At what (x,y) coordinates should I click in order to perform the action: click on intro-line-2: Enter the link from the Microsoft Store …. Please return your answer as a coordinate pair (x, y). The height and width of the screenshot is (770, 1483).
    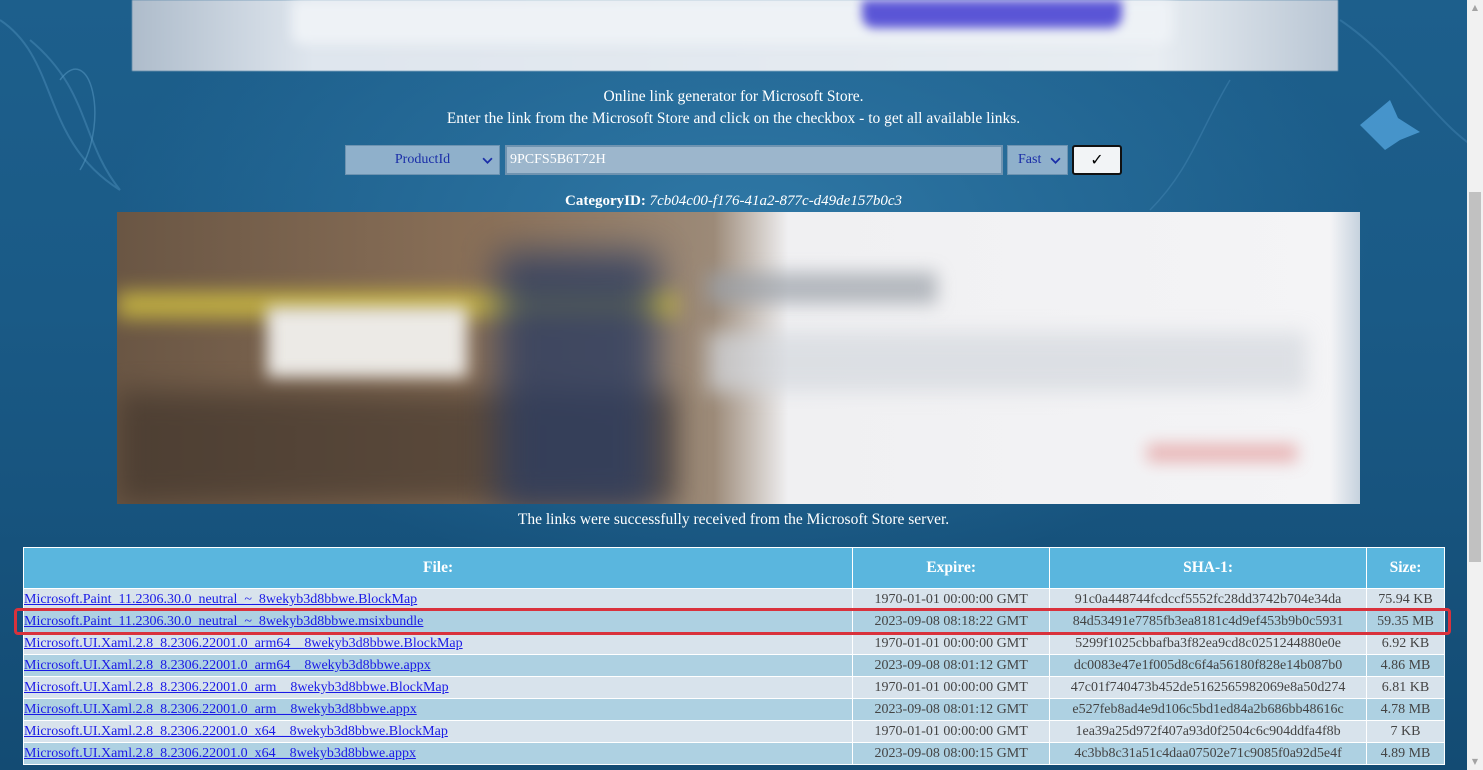
    Looking at the image, I should click on (733, 118).